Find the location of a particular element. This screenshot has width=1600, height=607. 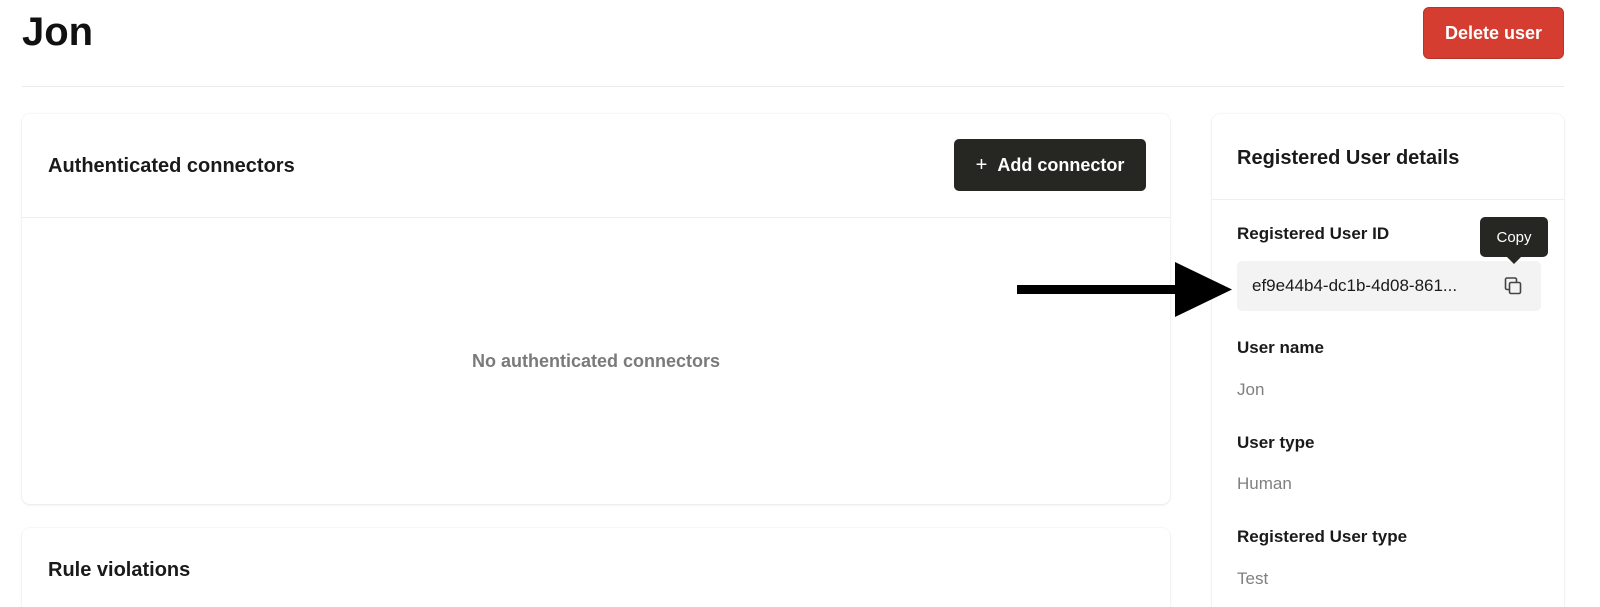

registered-user-type-value: Test is located at coordinates (1253, 578).